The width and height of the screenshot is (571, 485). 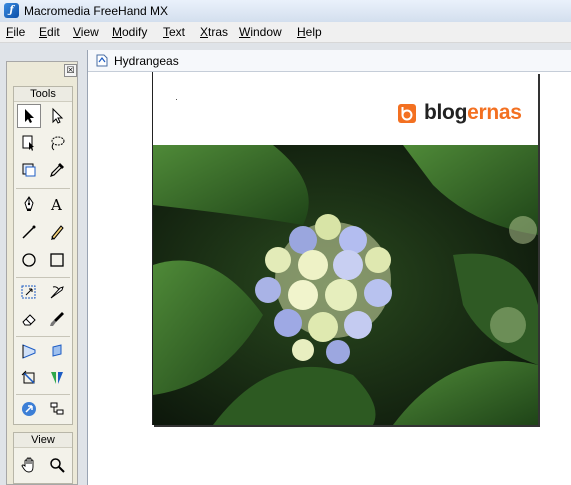 I want to click on app-title: Macromedia FreeHand MX, so click(x=96, y=11).